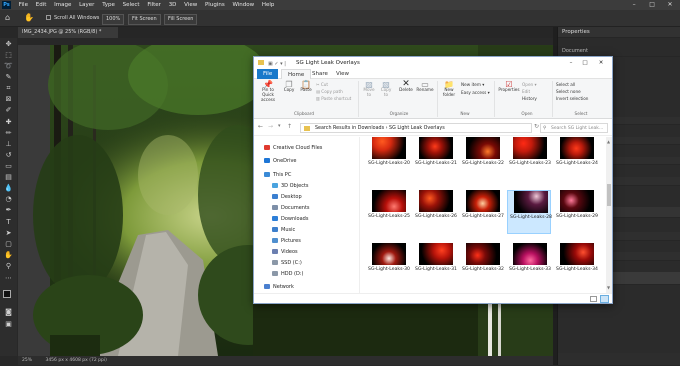  What do you see at coordinates (279, 126) in the screenshot?
I see `recent-dropdown-icon: ▾` at bounding box center [279, 126].